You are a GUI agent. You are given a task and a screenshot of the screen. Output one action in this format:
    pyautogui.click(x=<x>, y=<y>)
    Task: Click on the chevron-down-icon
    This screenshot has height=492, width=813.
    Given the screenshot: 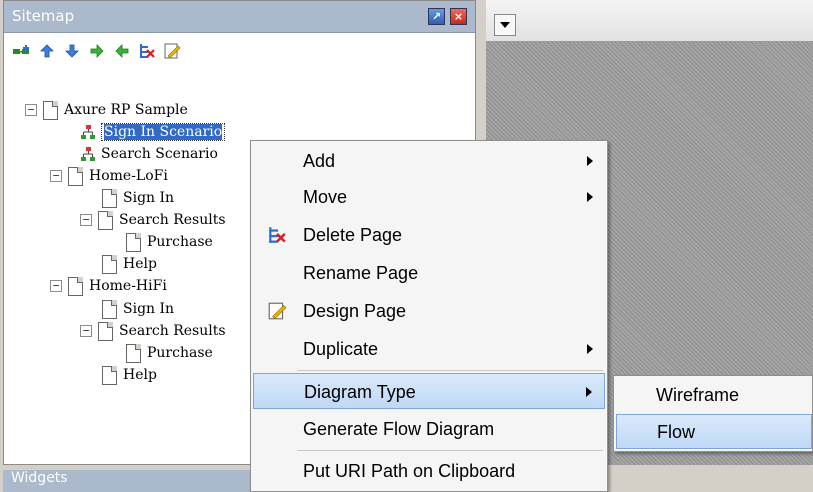 What is the action you would take?
    pyautogui.click(x=505, y=25)
    